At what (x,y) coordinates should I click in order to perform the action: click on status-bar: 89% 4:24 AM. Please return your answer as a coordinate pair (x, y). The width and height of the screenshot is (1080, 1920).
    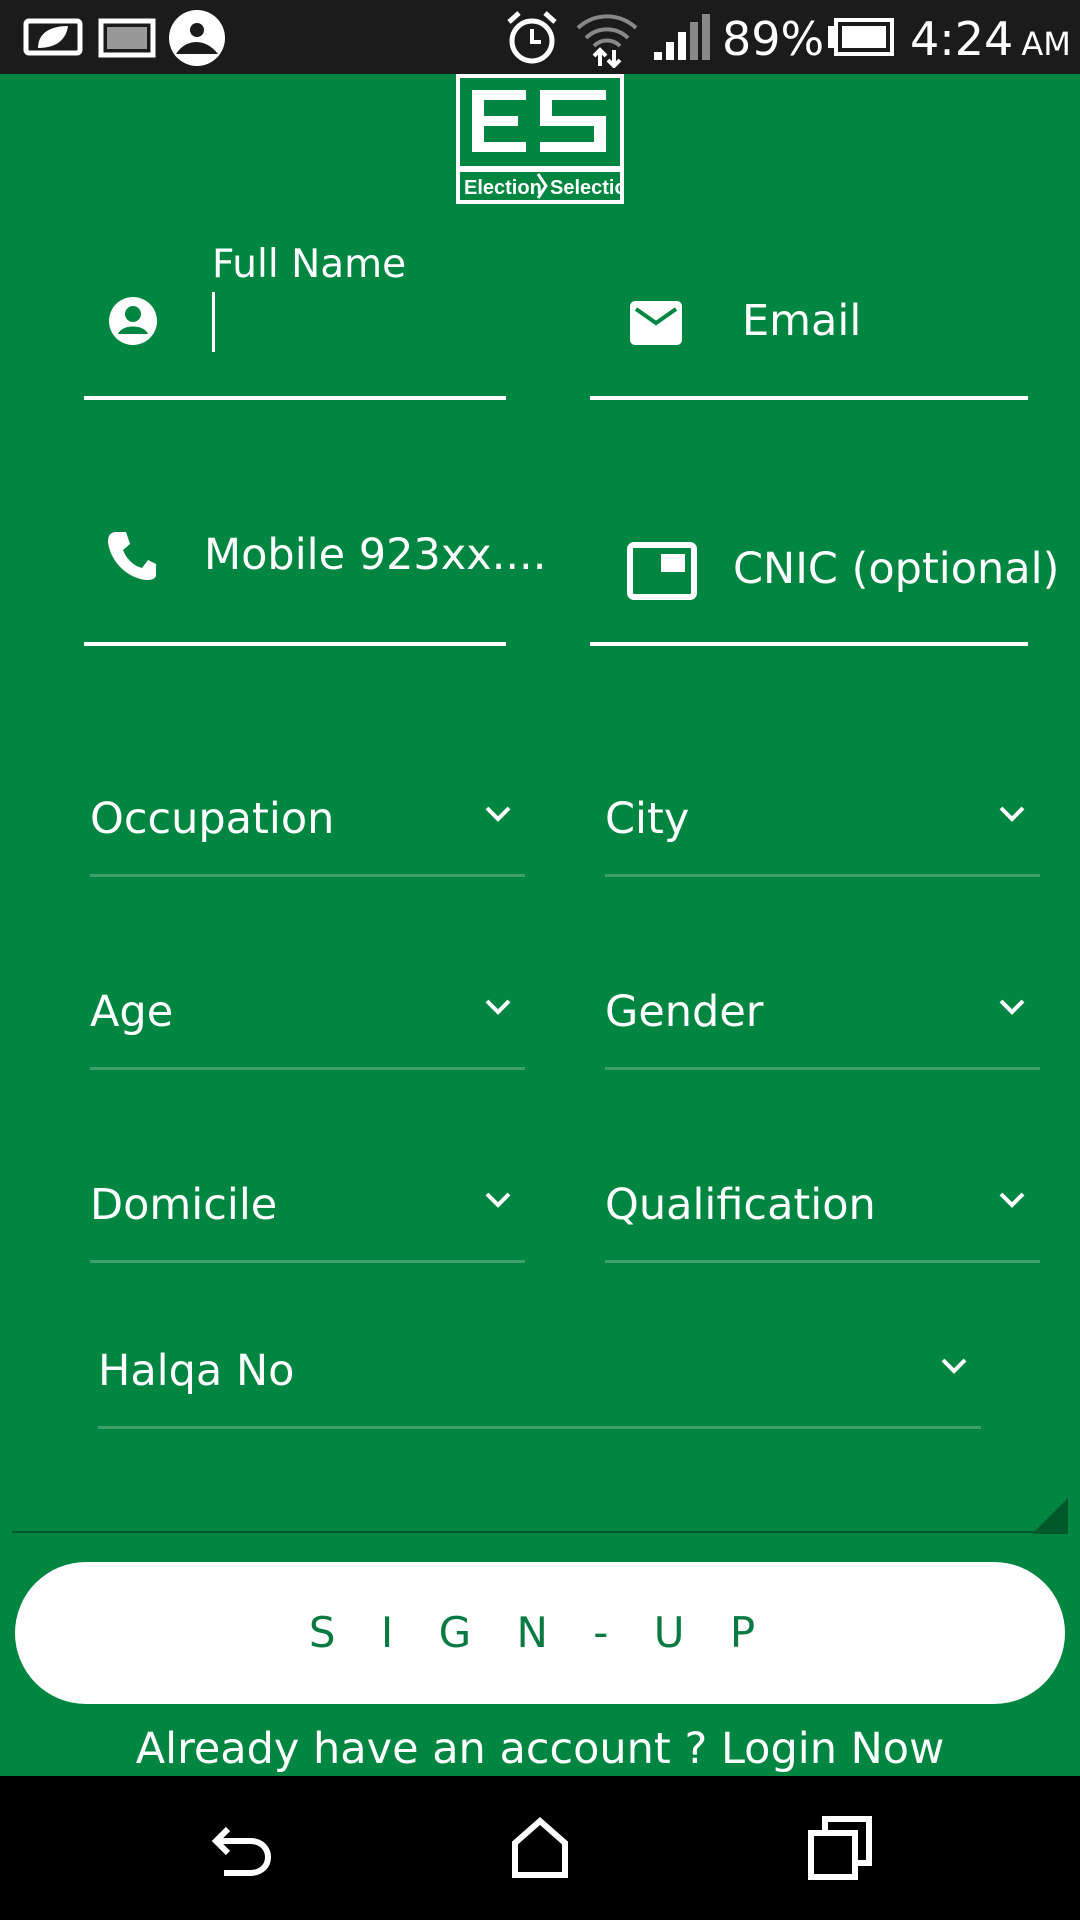
    Looking at the image, I should click on (540, 37).